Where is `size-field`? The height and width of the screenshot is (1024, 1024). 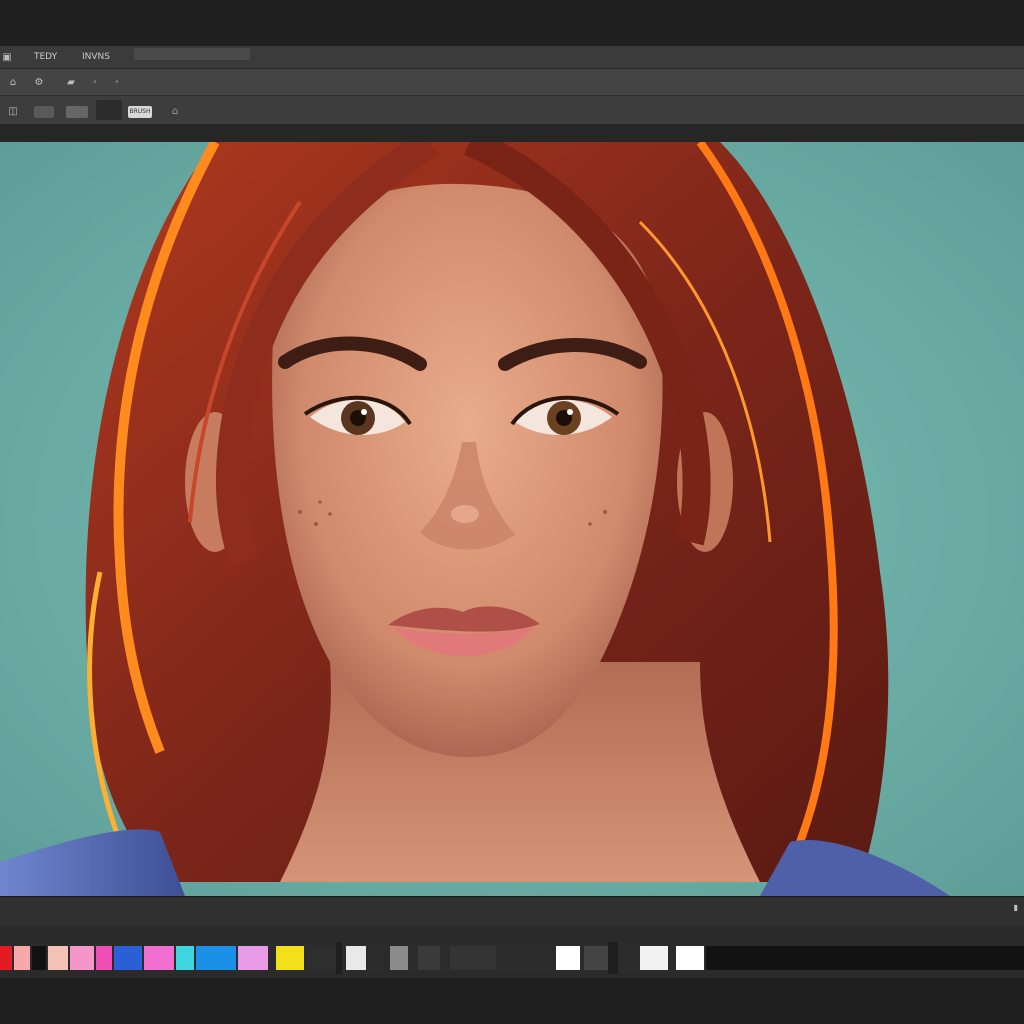 size-field is located at coordinates (44, 112).